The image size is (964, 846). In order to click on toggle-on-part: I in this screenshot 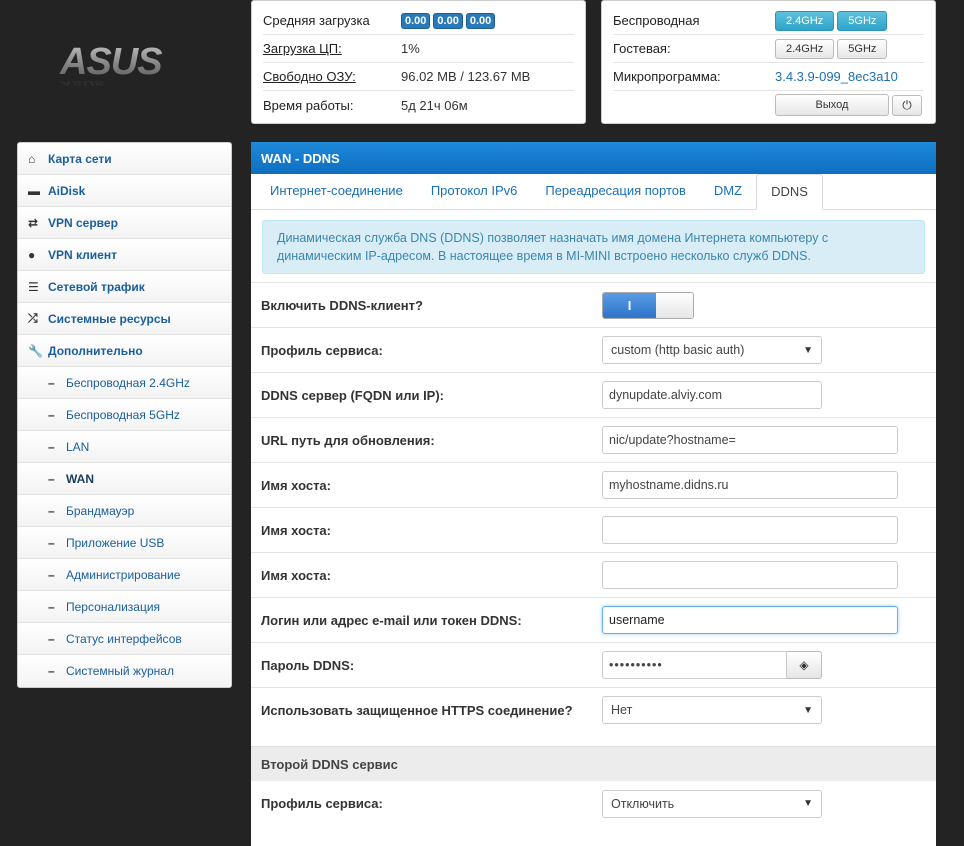, I will do `click(629, 305)`.